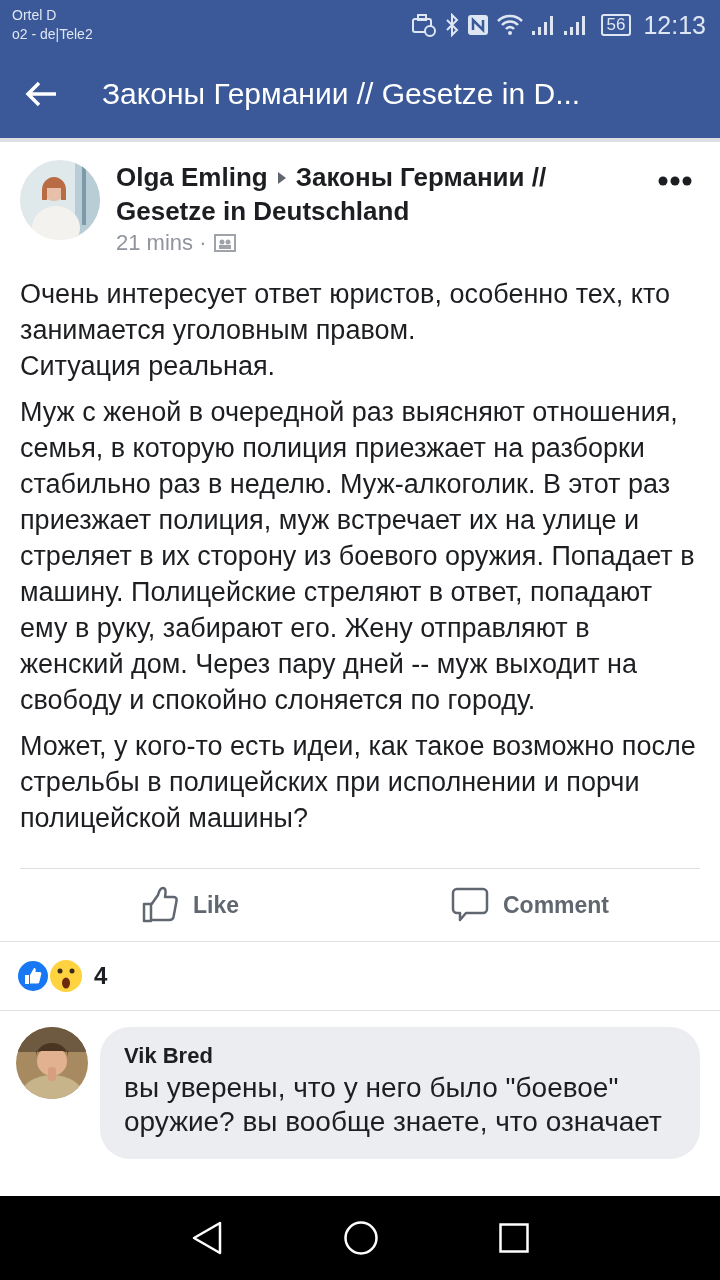 The image size is (720, 1280). What do you see at coordinates (675, 181) in the screenshot?
I see `more-options-icon` at bounding box center [675, 181].